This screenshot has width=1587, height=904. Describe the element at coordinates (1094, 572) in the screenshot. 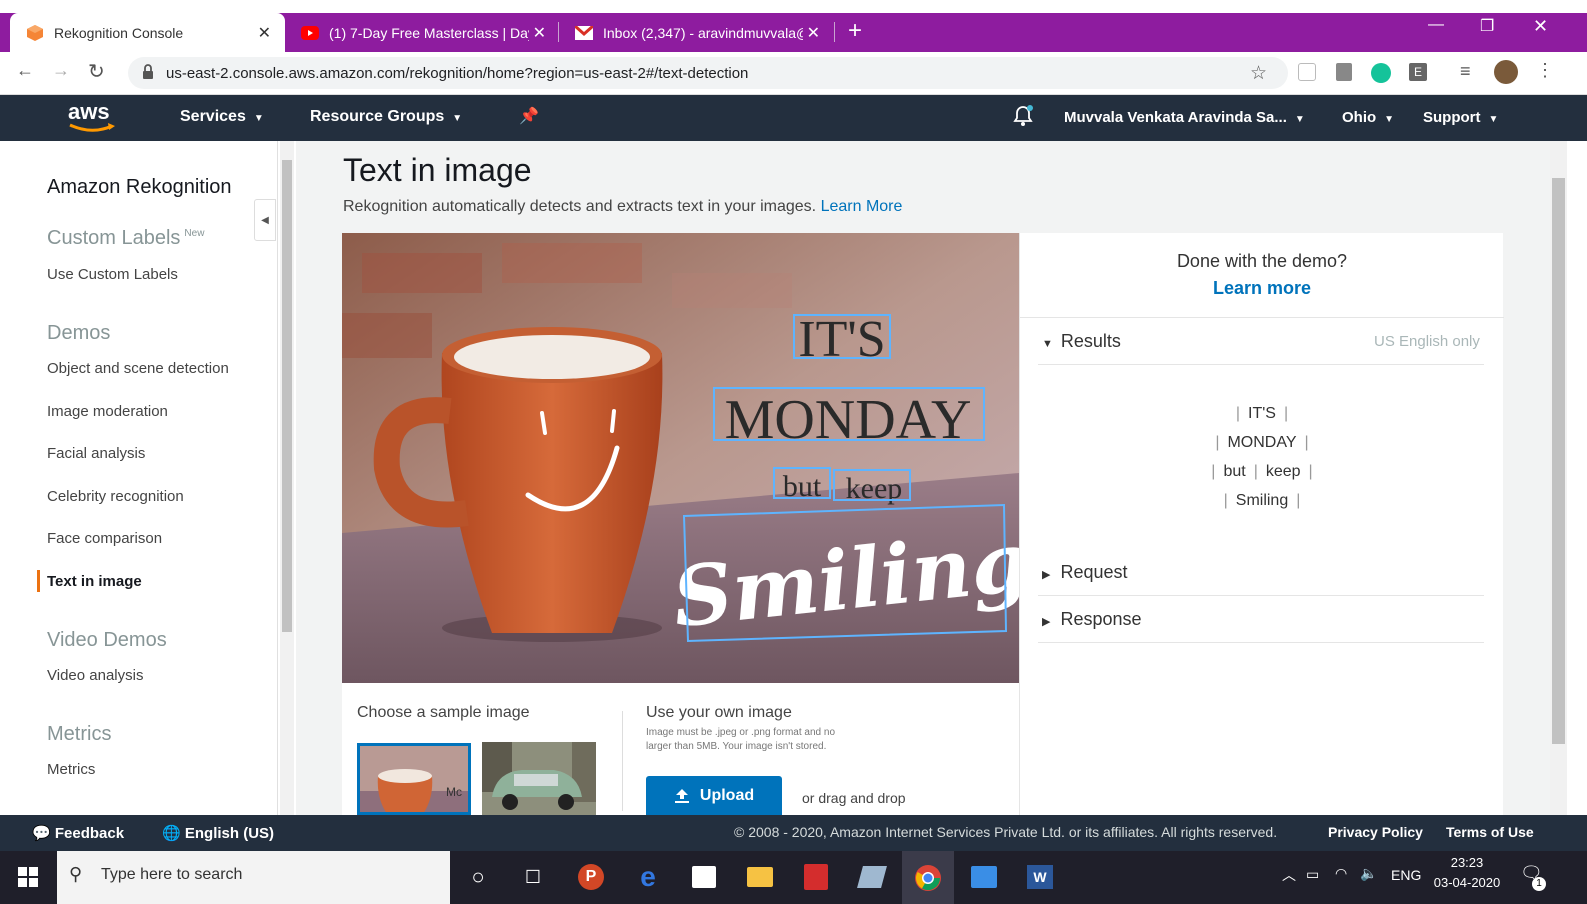

I see `request-label: Request` at that location.